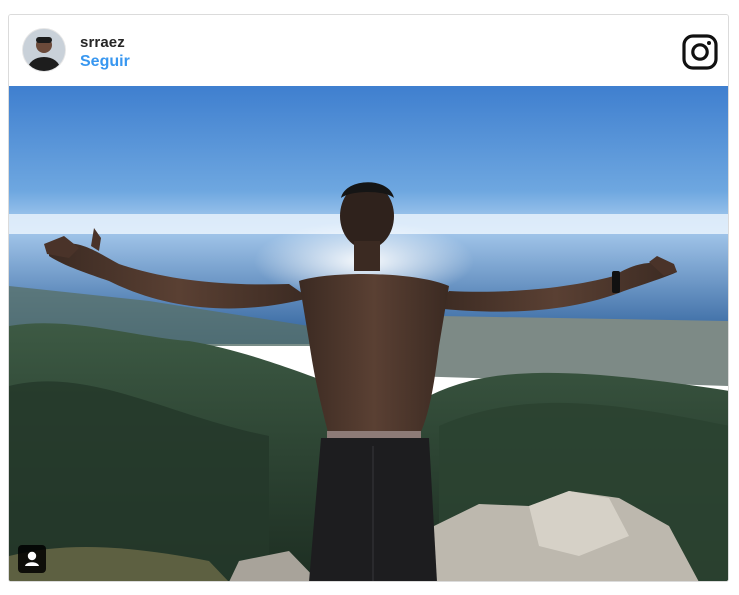 The height and width of the screenshot is (595, 739). I want to click on post-header: srraez Seguir, so click(368, 50).